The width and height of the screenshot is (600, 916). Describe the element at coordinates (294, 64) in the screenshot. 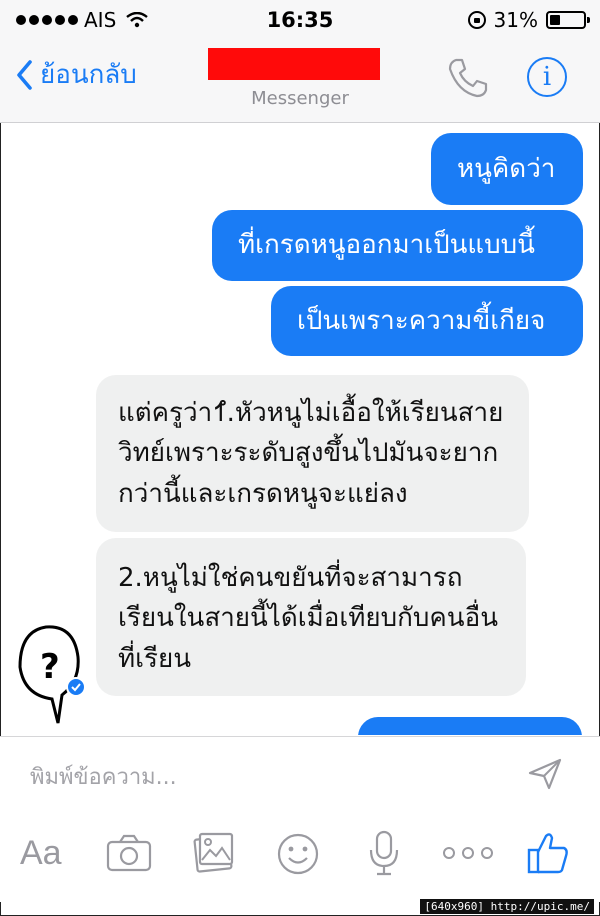

I see `redacted-contact-name` at that location.